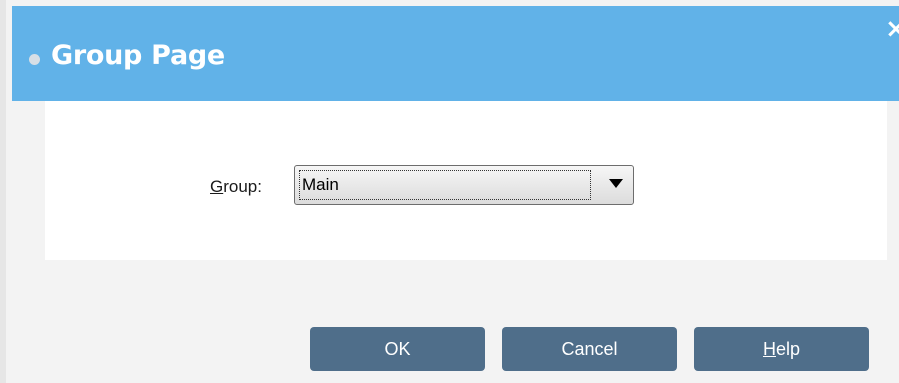 The height and width of the screenshot is (383, 899). I want to click on bullet-icon, so click(34, 59).